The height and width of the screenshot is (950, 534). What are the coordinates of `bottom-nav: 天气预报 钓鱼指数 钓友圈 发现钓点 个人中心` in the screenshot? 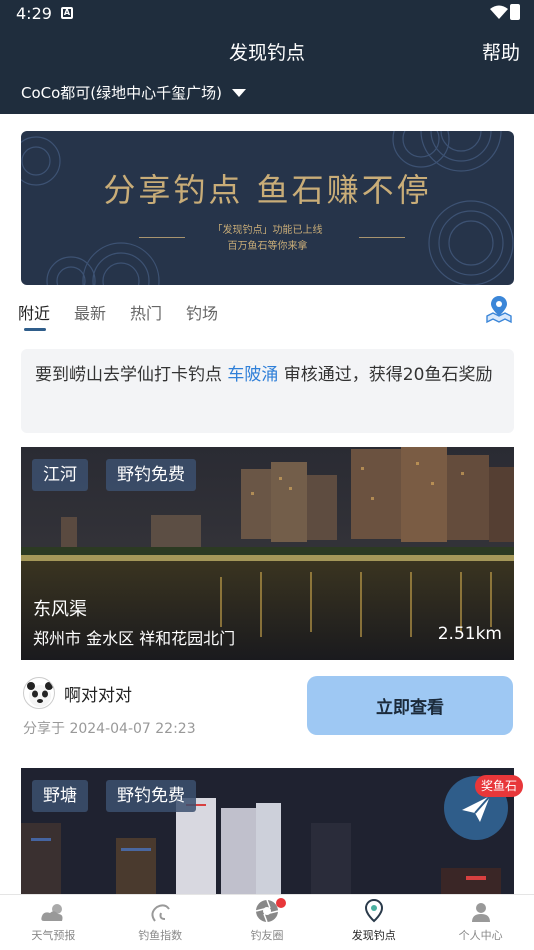 It's located at (267, 922).